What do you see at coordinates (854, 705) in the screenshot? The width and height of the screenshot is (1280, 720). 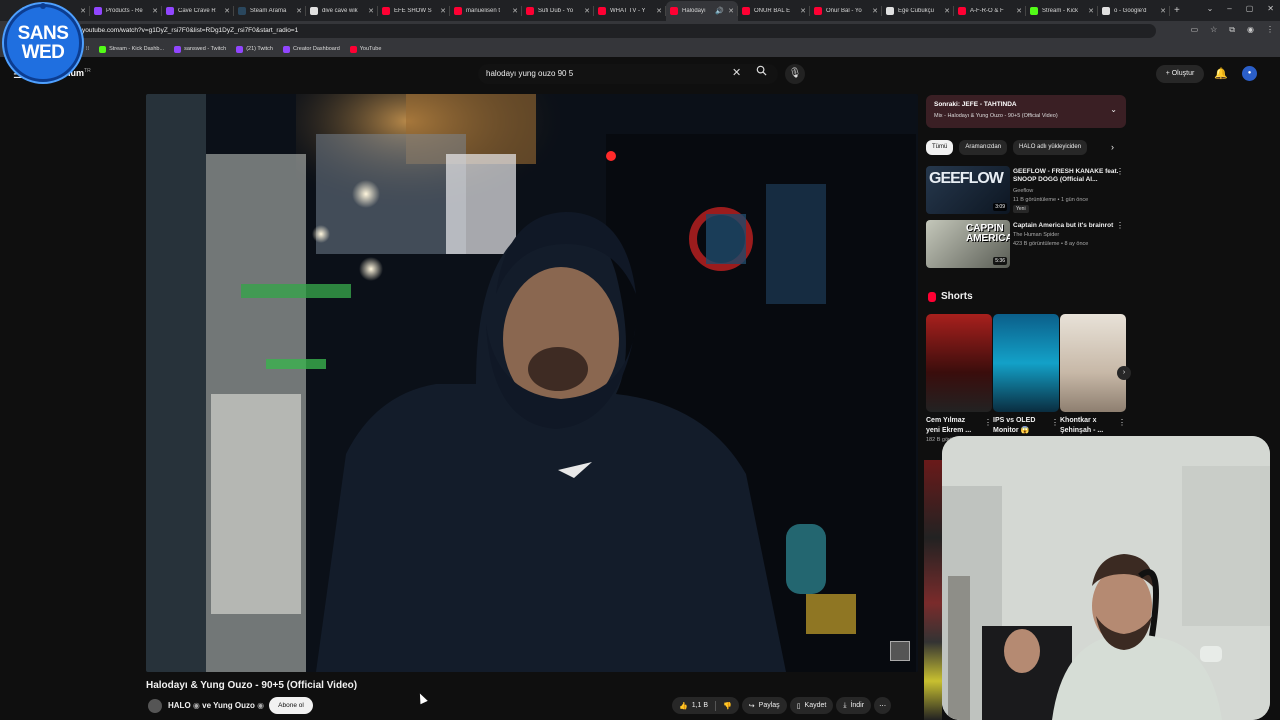 I see `download-button: ⤓ İndir` at bounding box center [854, 705].